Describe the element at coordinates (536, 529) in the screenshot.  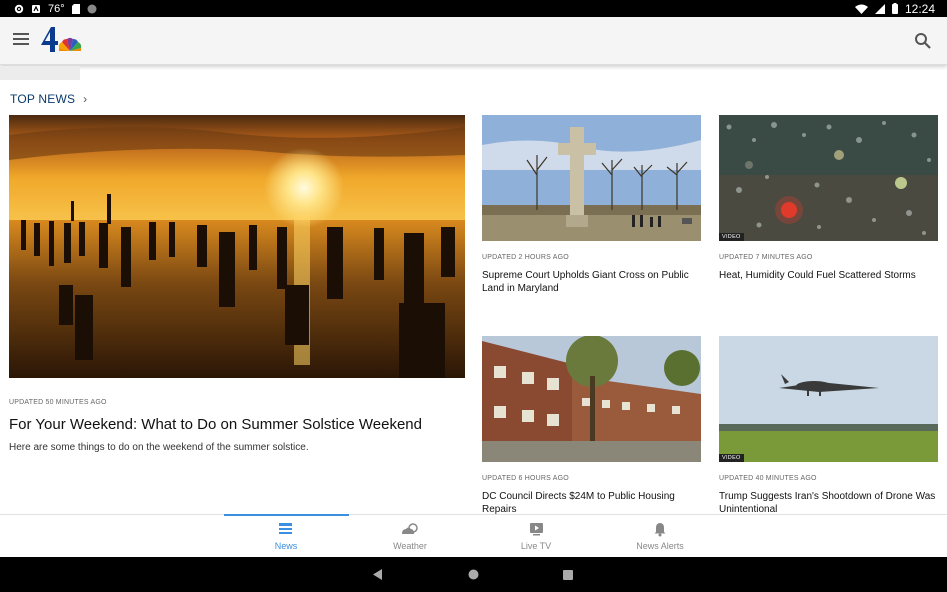
I see `live-tv-icon` at that location.